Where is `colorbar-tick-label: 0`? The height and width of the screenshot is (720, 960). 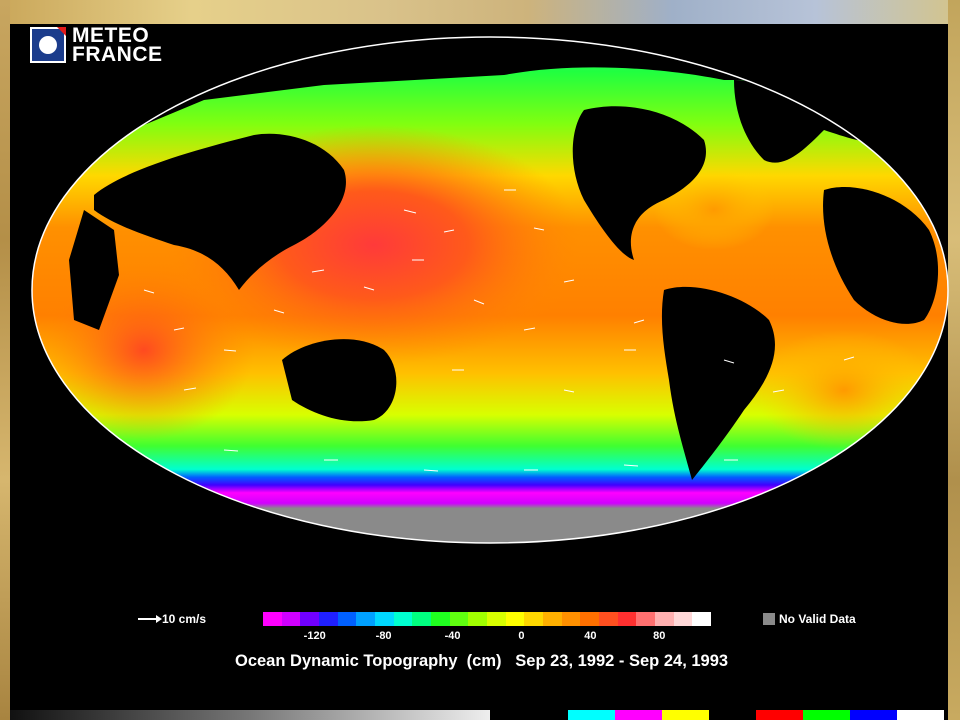 colorbar-tick-label: 0 is located at coordinates (521, 636).